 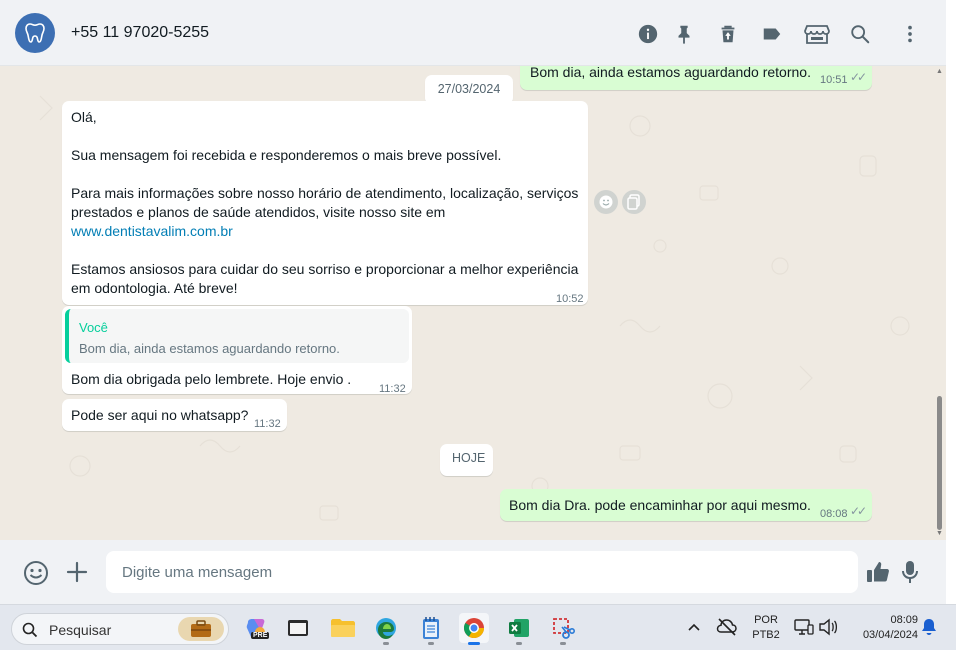 I want to click on folder-icon, so click(x=343, y=628).